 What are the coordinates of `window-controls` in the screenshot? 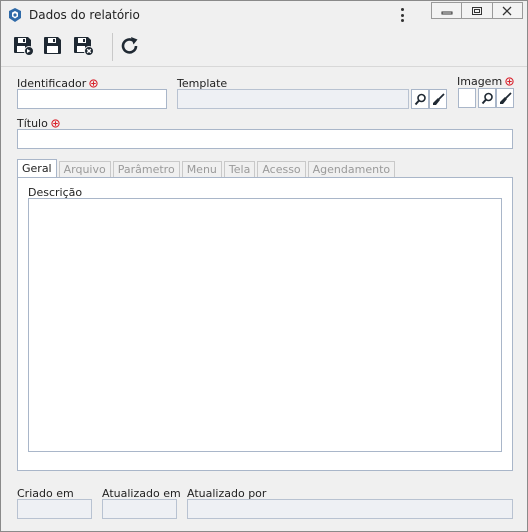 It's located at (477, 10).